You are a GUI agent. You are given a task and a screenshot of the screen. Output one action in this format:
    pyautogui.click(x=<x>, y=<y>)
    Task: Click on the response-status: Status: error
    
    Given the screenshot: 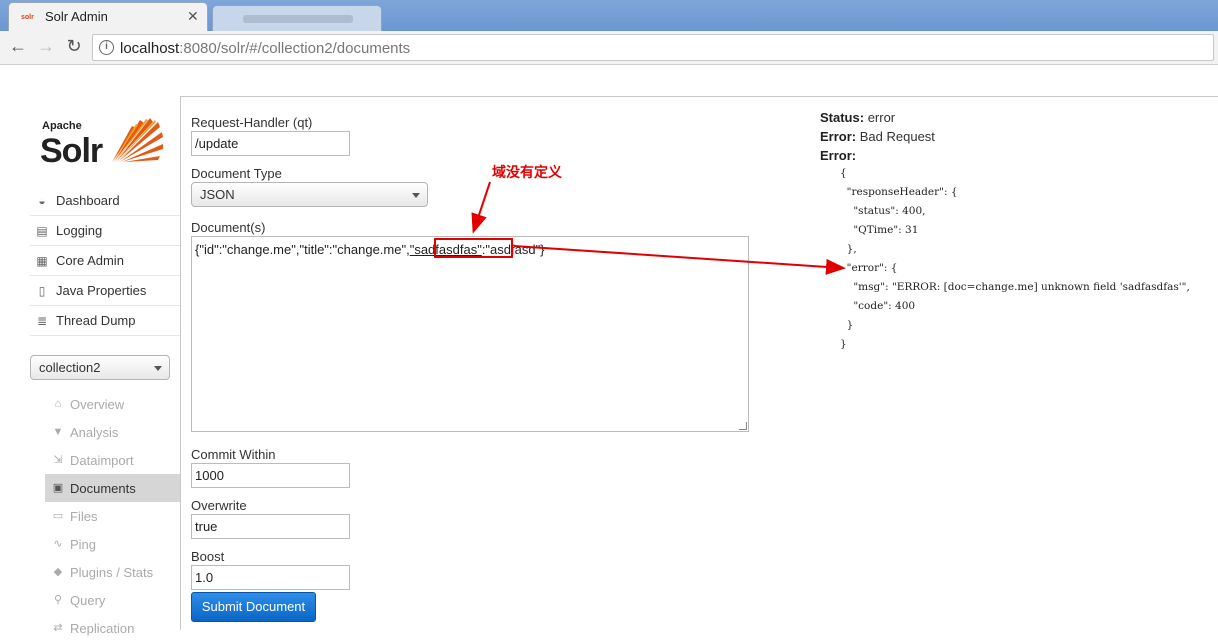 What is the action you would take?
    pyautogui.click(x=857, y=117)
    